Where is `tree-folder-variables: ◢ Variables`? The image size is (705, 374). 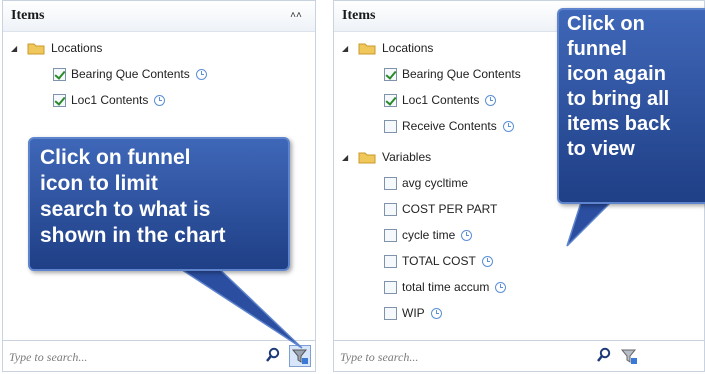
tree-folder-variables: ◢ Variables is located at coordinates (386, 157).